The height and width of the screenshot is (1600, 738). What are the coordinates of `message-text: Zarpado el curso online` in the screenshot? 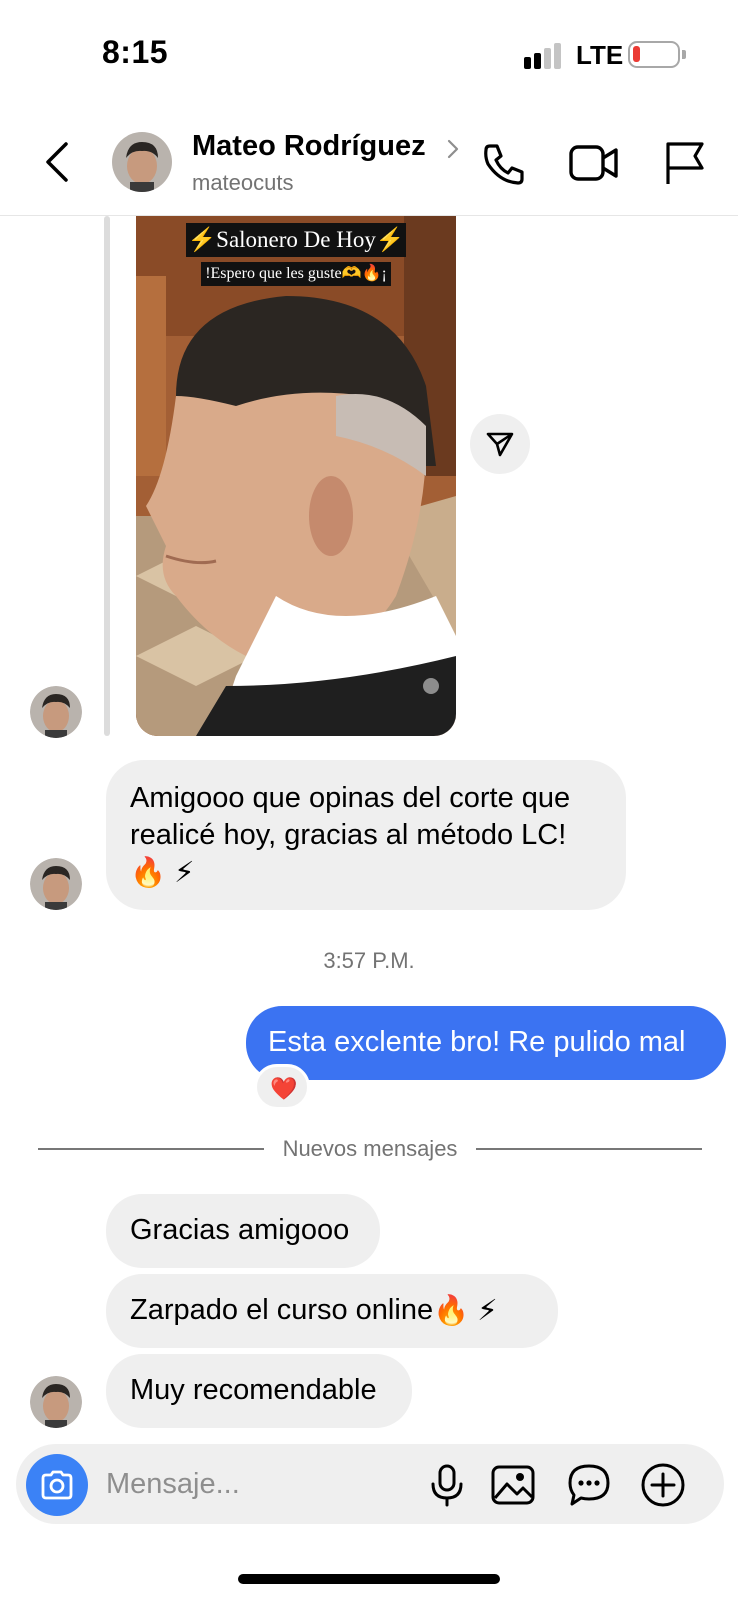 It's located at (282, 1310).